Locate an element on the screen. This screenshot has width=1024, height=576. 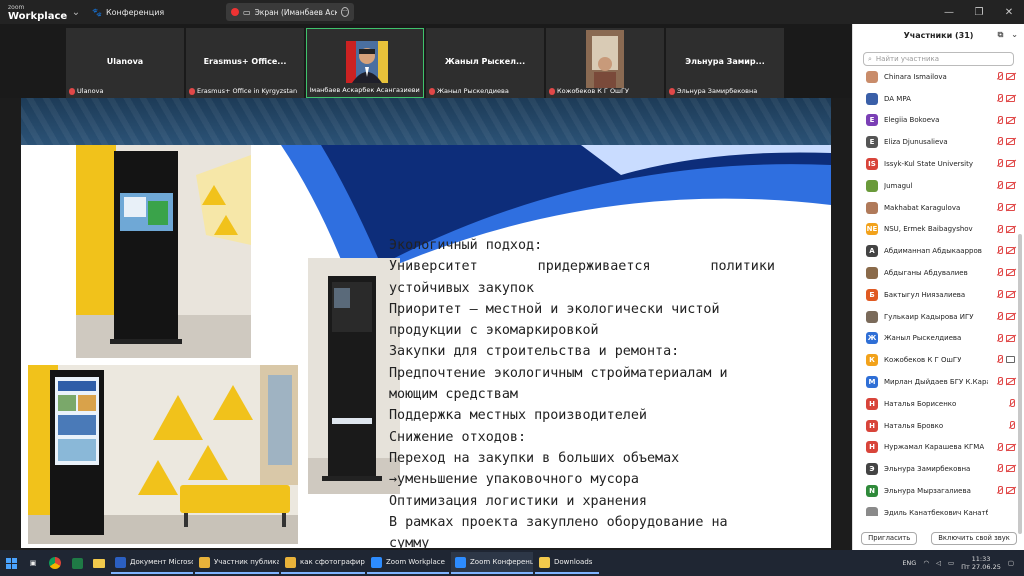
taskbar-app-button: Downloads is located at coordinates (567, 563).